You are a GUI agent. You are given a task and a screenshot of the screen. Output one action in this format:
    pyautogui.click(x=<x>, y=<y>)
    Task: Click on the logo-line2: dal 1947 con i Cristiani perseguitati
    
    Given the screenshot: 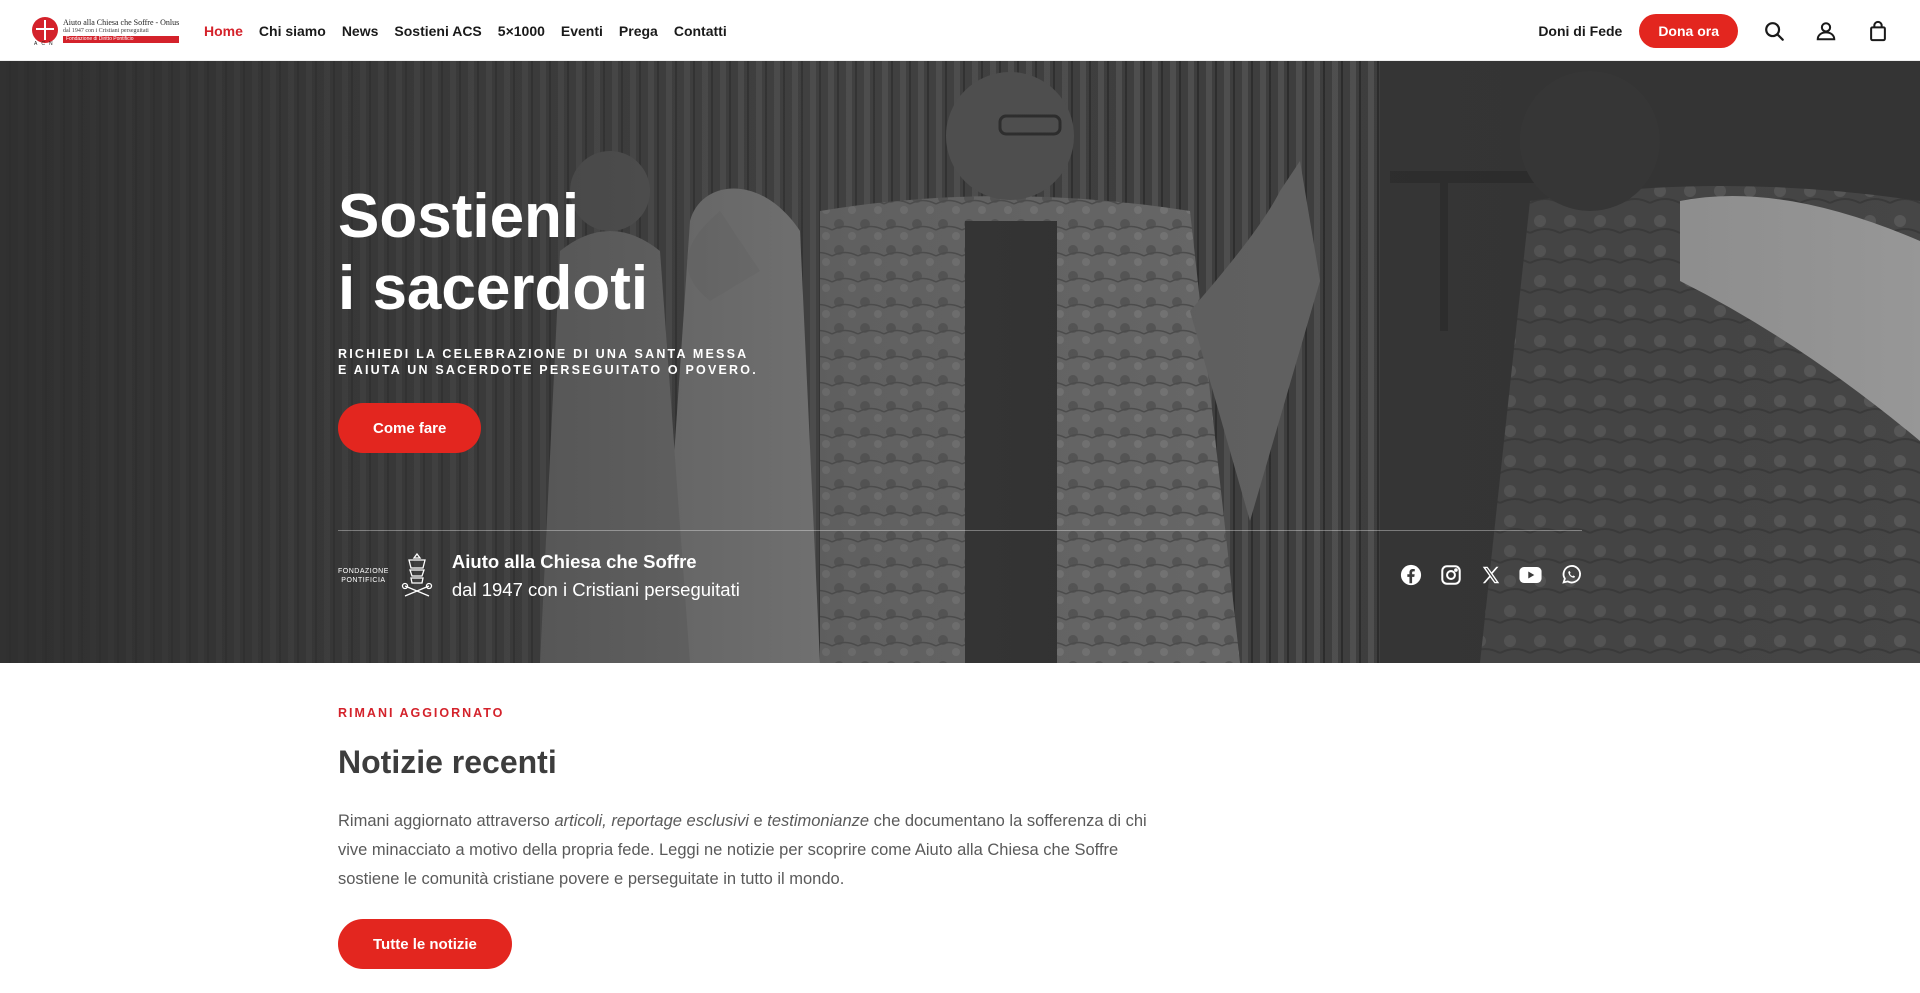 What is the action you would take?
    pyautogui.click(x=106, y=30)
    